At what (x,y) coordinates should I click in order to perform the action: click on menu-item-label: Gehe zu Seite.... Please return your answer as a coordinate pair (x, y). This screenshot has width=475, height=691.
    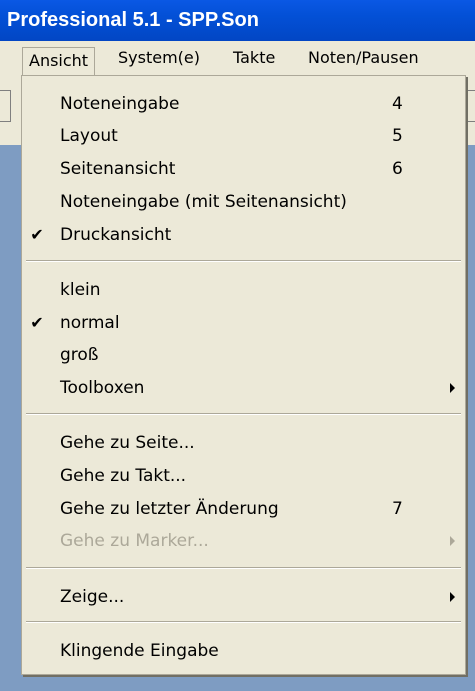
    Looking at the image, I should click on (127, 443).